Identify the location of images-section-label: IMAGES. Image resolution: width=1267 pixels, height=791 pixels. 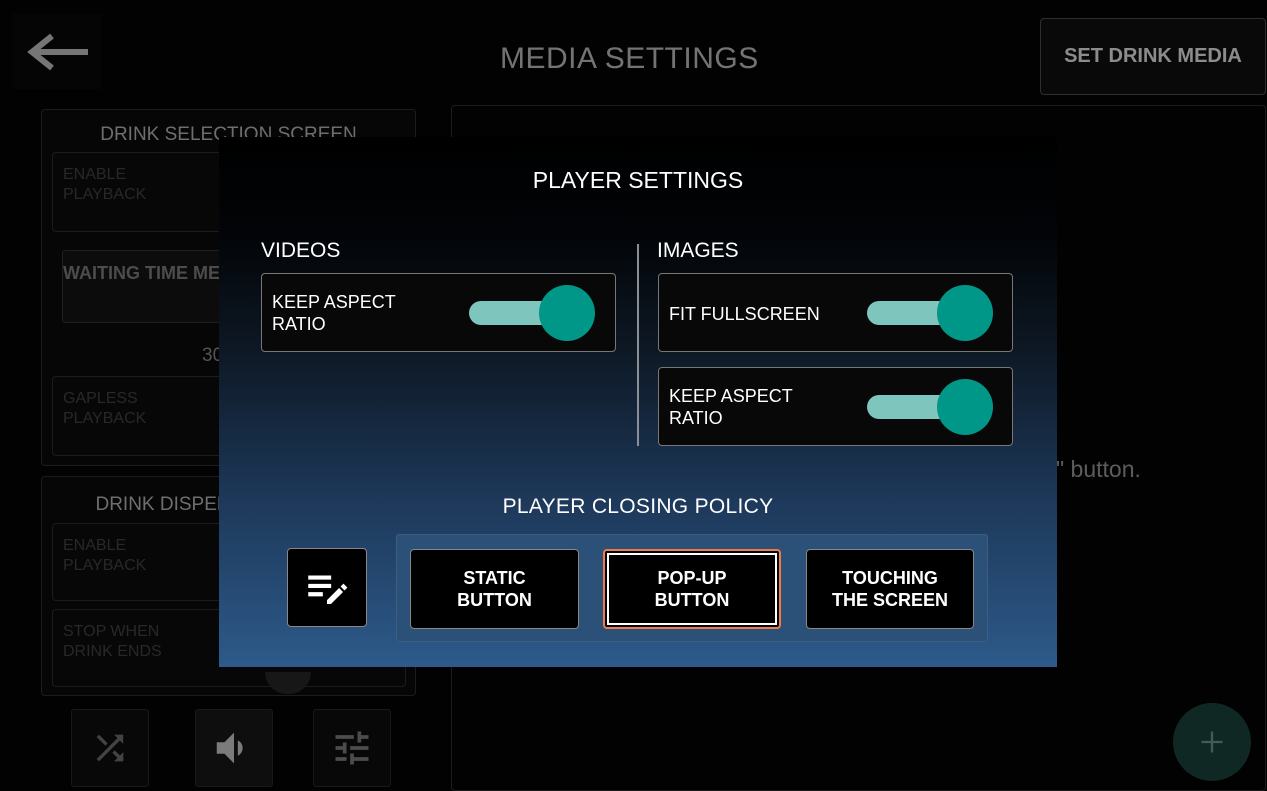
(698, 250).